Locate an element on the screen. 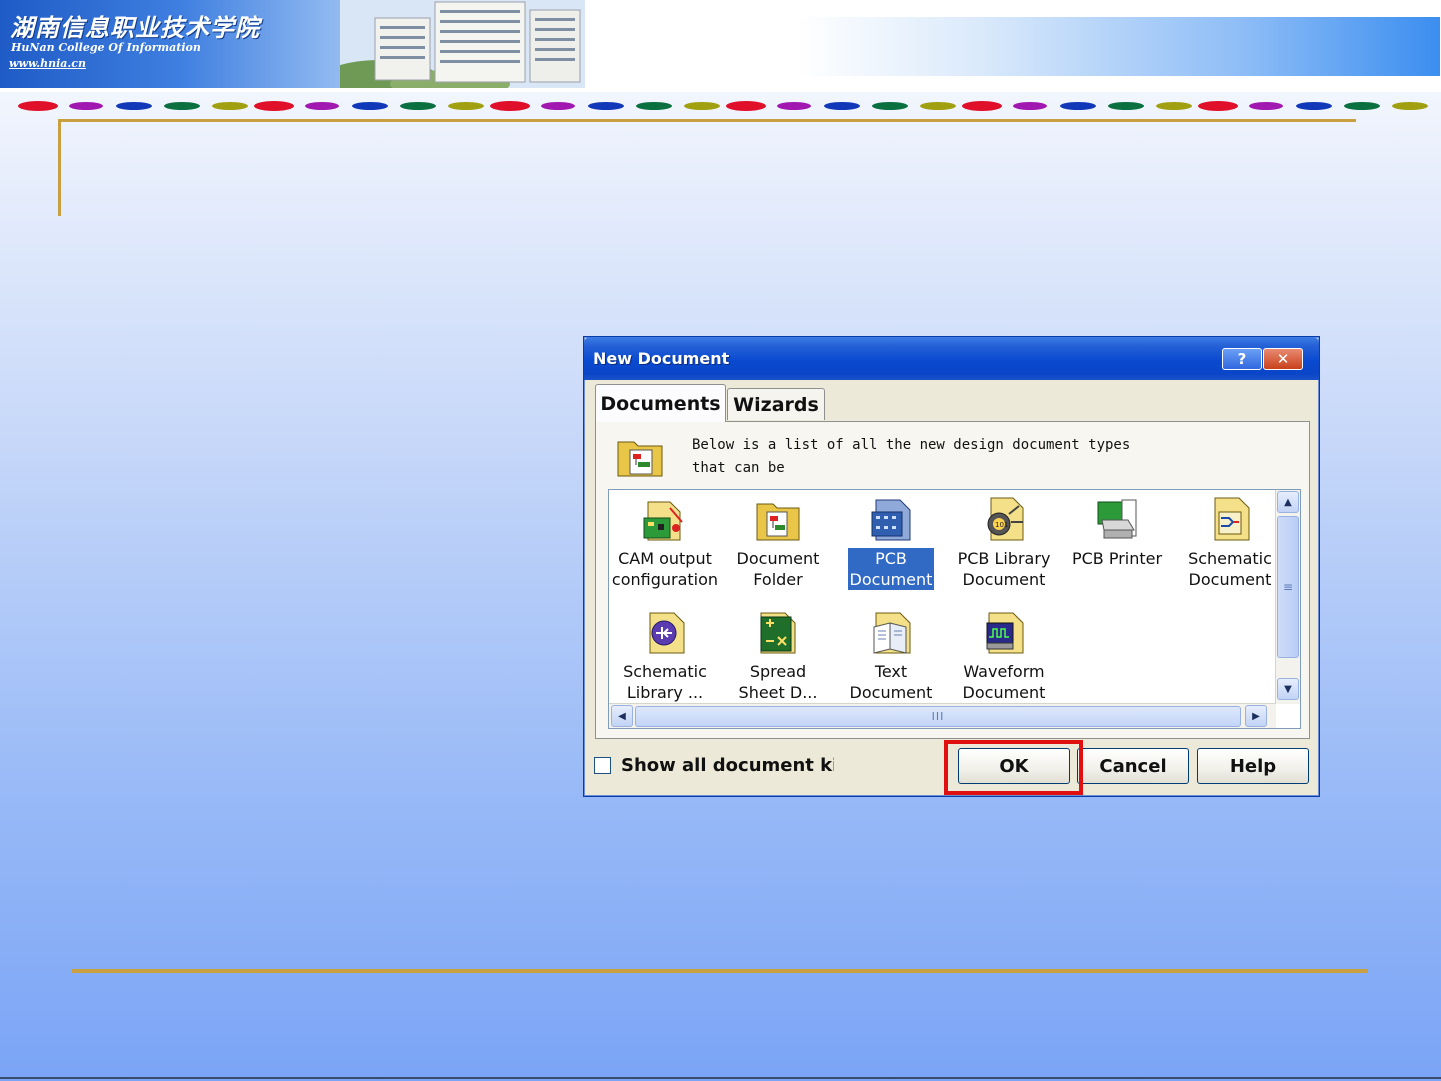 Image resolution: width=1441 pixels, height=1081 pixels. close-icon: ✕ is located at coordinates (1283, 359).